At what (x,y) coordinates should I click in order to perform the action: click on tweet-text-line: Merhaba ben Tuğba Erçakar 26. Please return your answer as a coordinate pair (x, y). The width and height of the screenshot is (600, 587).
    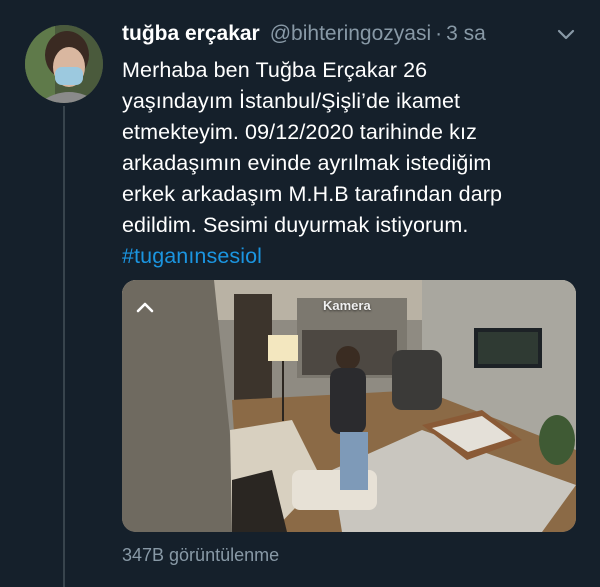
    Looking at the image, I should click on (275, 70).